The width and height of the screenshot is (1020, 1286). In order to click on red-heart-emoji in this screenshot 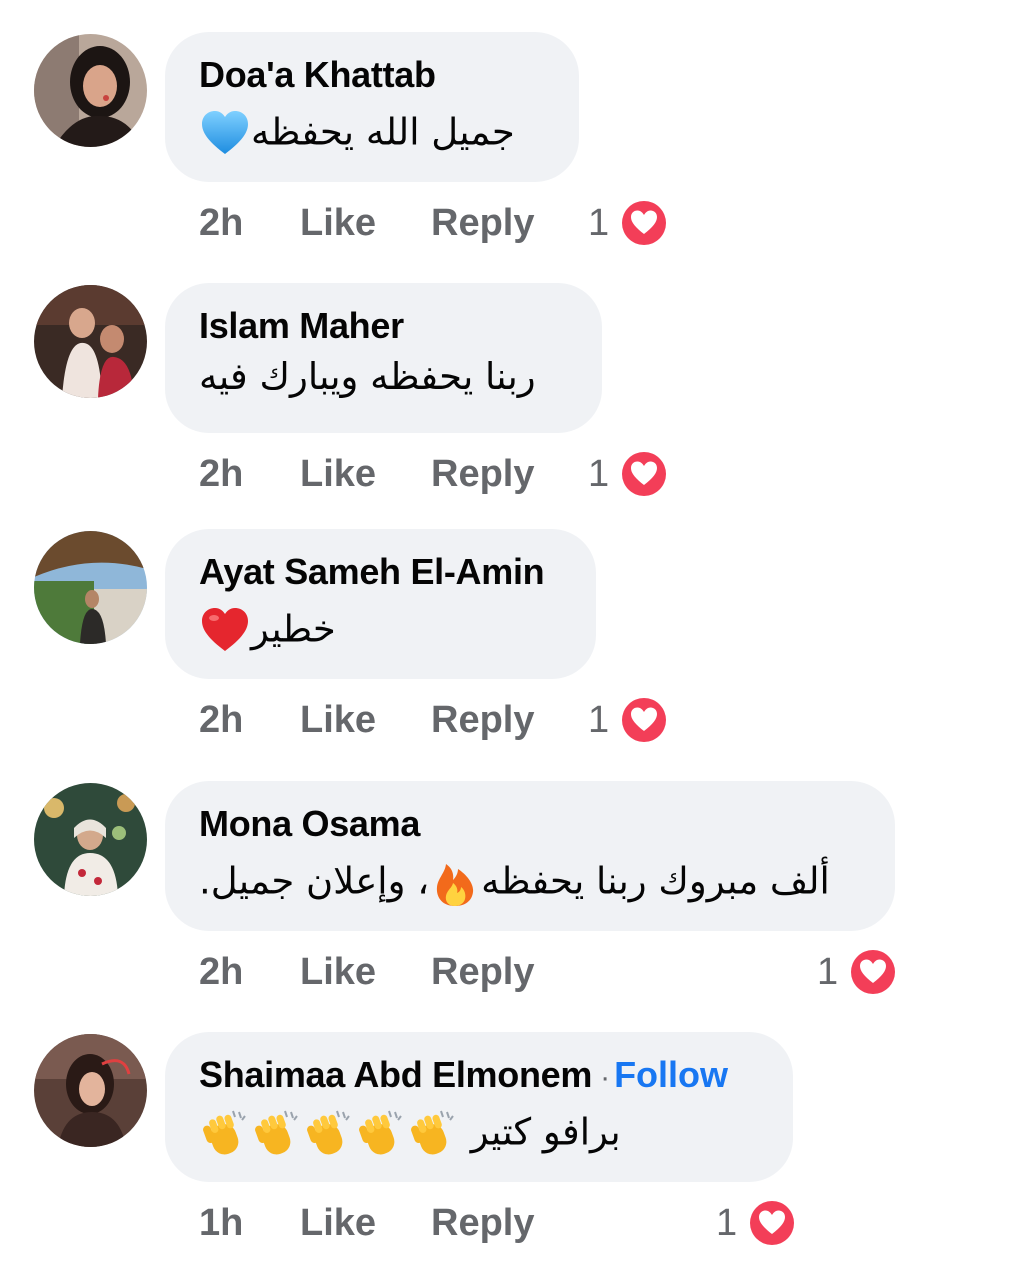, I will do `click(225, 631)`.